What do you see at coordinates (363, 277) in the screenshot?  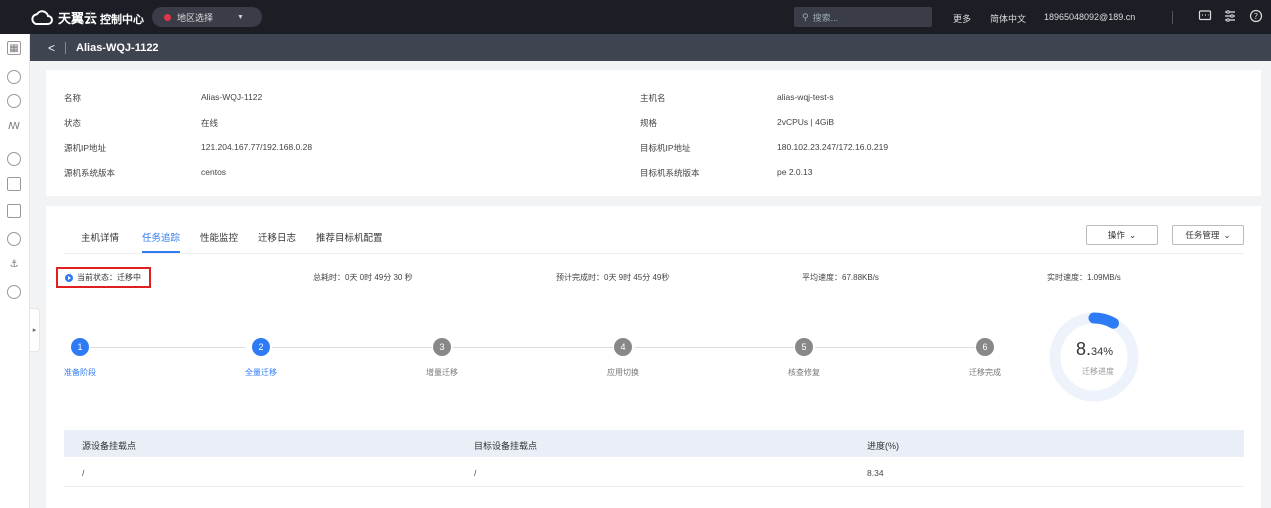 I see `elapsed-time: 总耗时：0天 0时 49分 30 秒` at bounding box center [363, 277].